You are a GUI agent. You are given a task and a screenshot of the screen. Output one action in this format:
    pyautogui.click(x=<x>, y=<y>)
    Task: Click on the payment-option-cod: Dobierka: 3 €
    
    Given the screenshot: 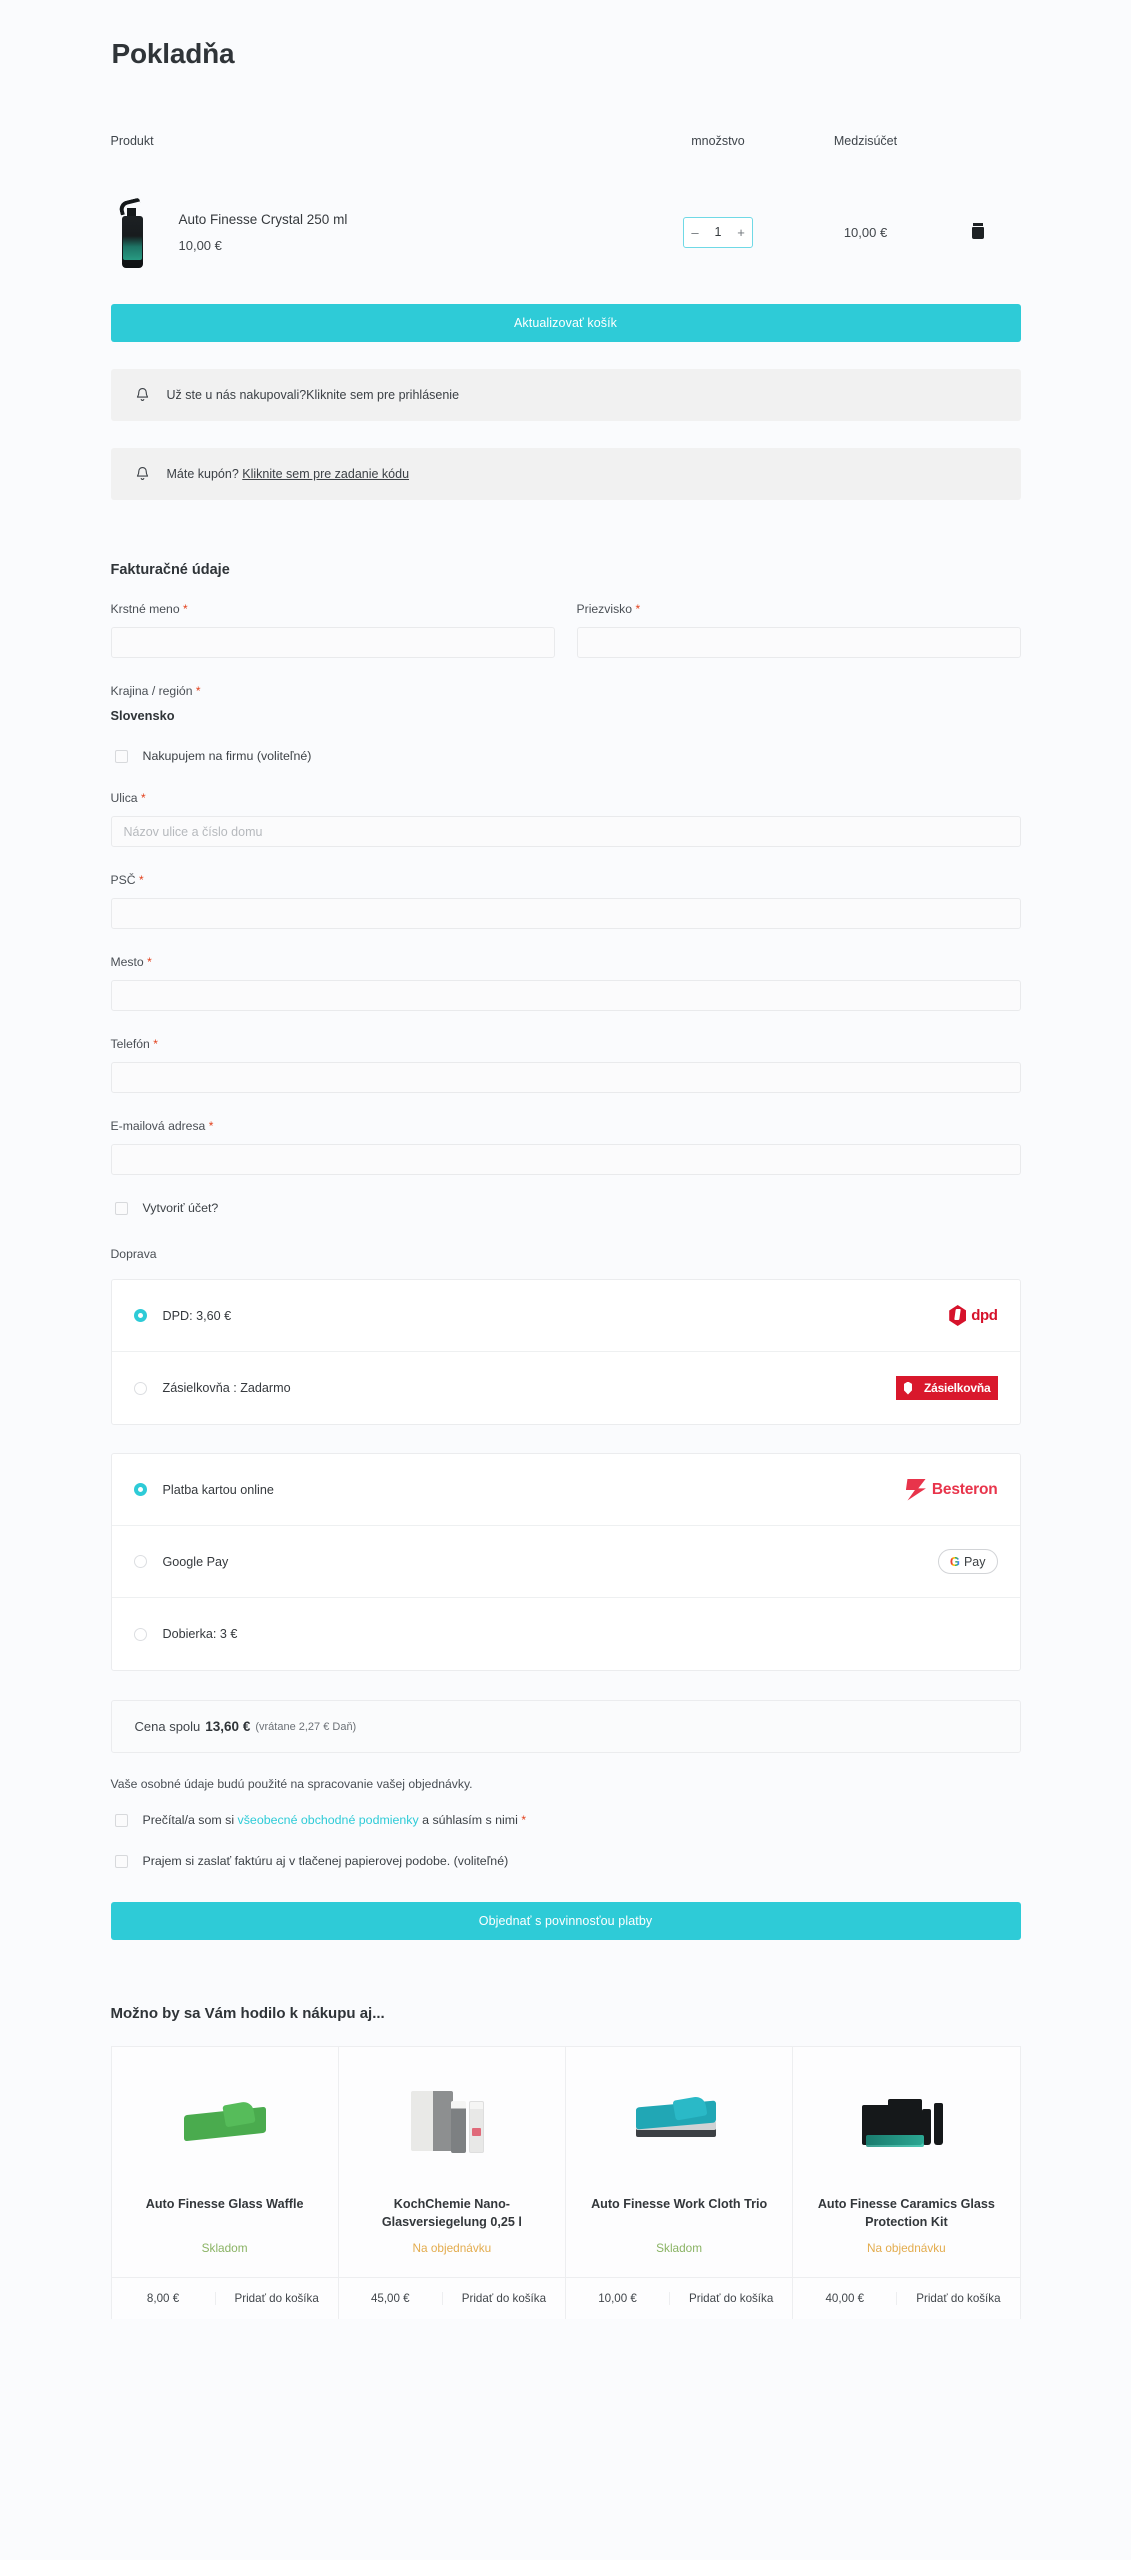 What is the action you would take?
    pyautogui.click(x=566, y=1634)
    